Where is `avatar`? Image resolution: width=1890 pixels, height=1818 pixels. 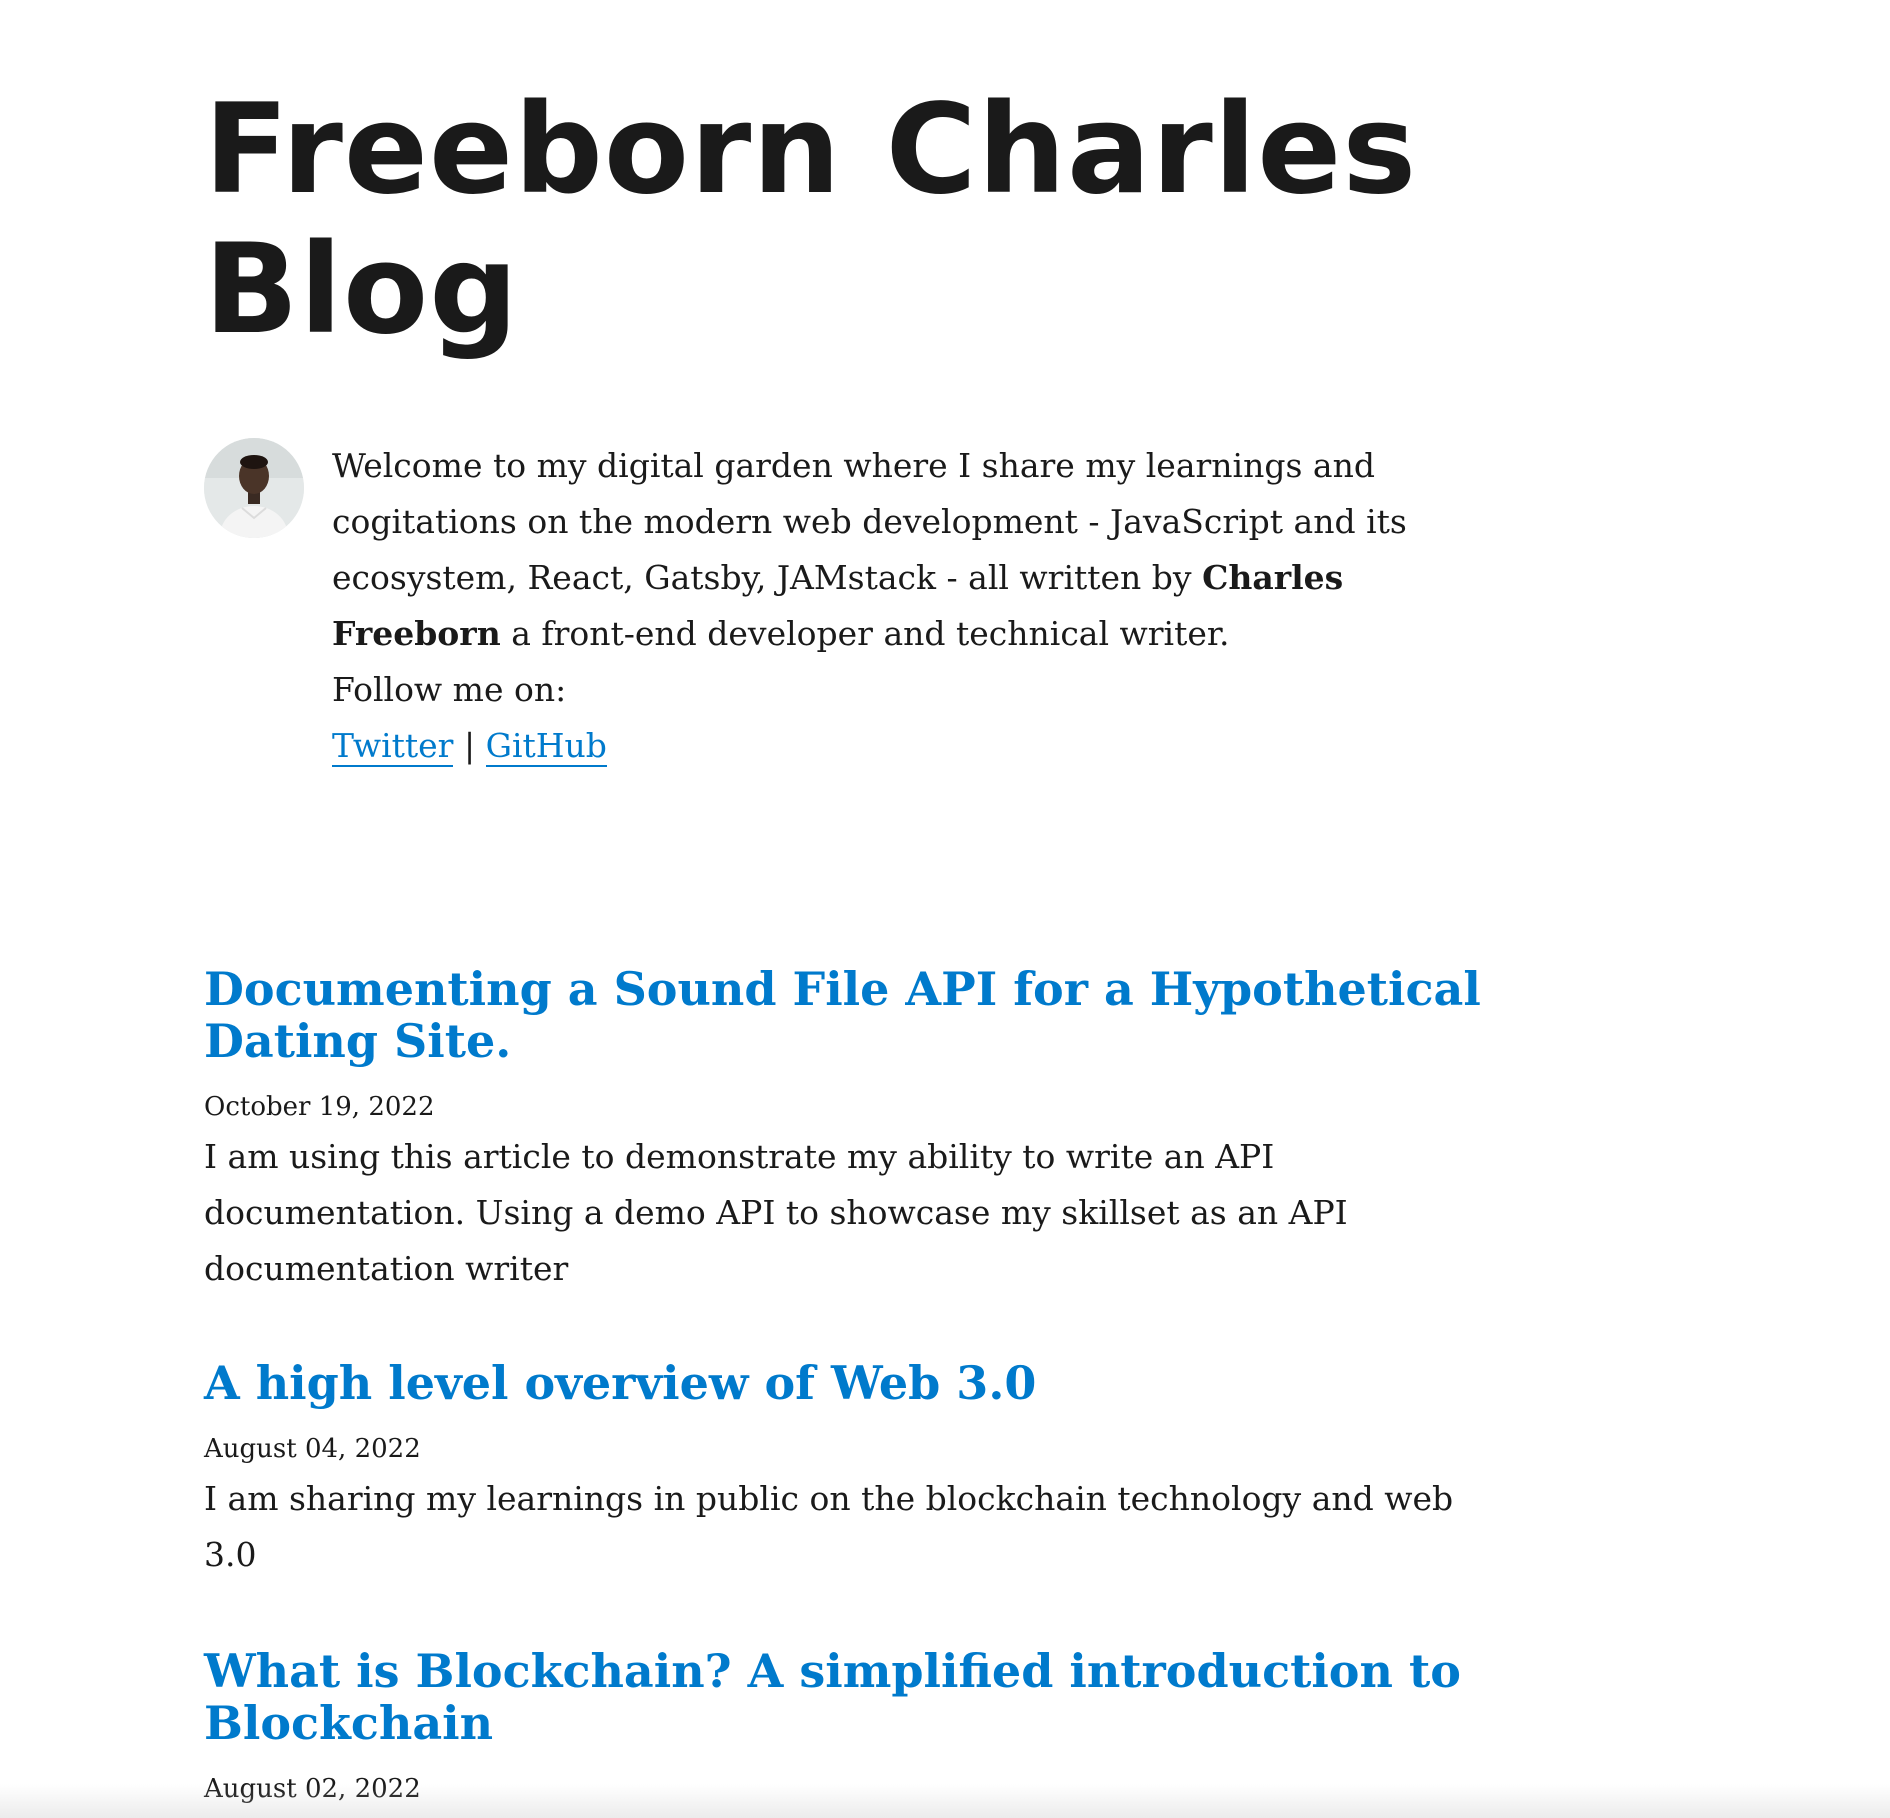 avatar is located at coordinates (254, 488).